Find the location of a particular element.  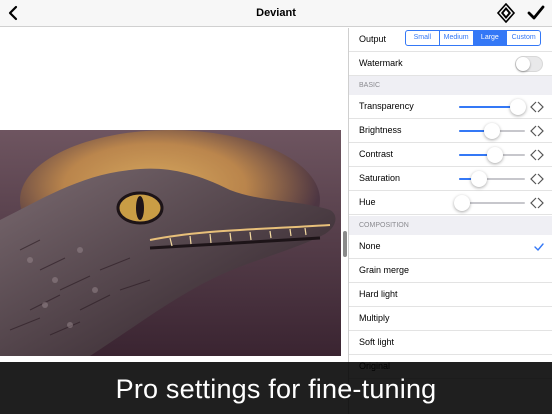

blend-mode-item: Multiply is located at coordinates (450, 319).